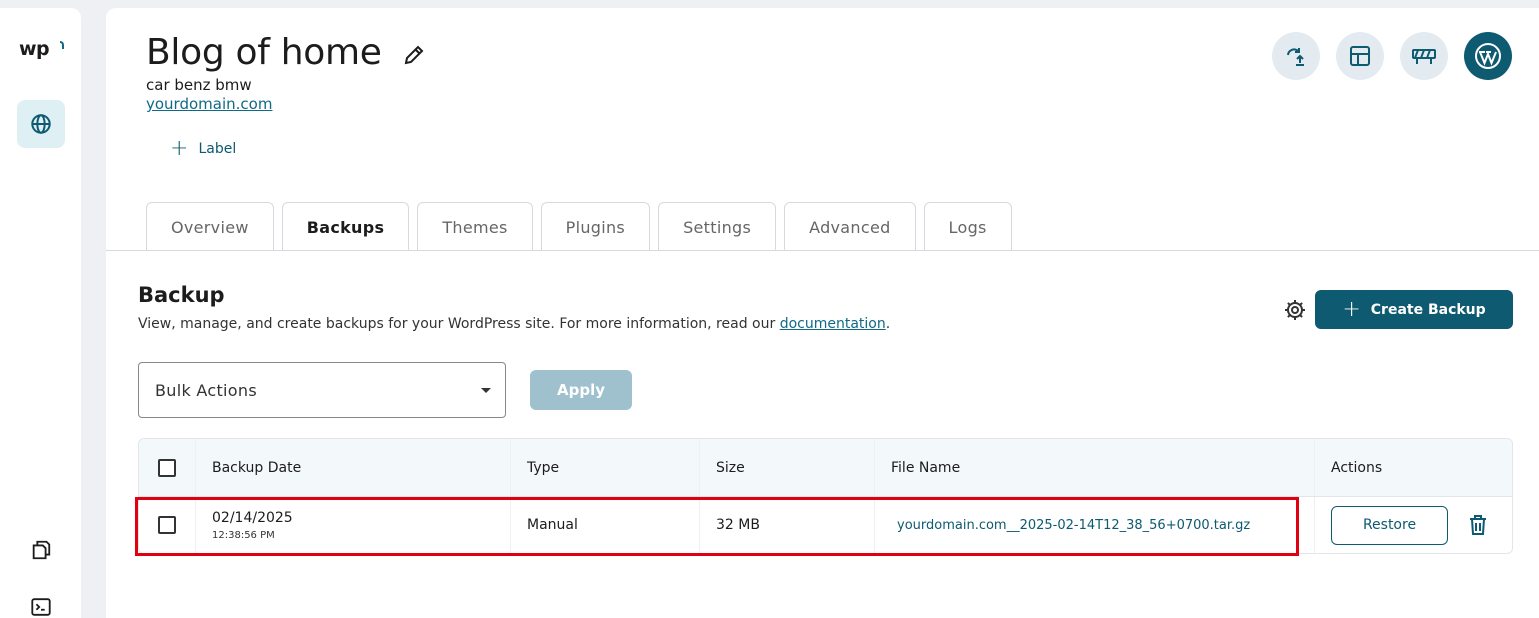  What do you see at coordinates (40, 313) in the screenshot?
I see `left-rail: wp` at bounding box center [40, 313].